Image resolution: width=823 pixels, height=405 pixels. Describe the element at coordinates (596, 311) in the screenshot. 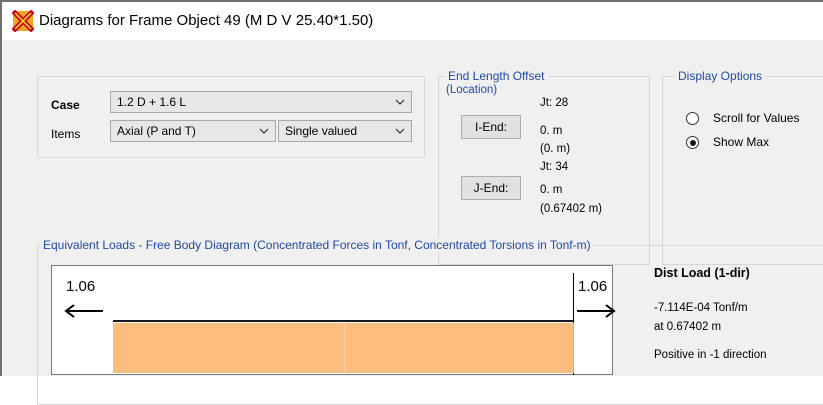

I see `right-force-arrow-icon` at that location.